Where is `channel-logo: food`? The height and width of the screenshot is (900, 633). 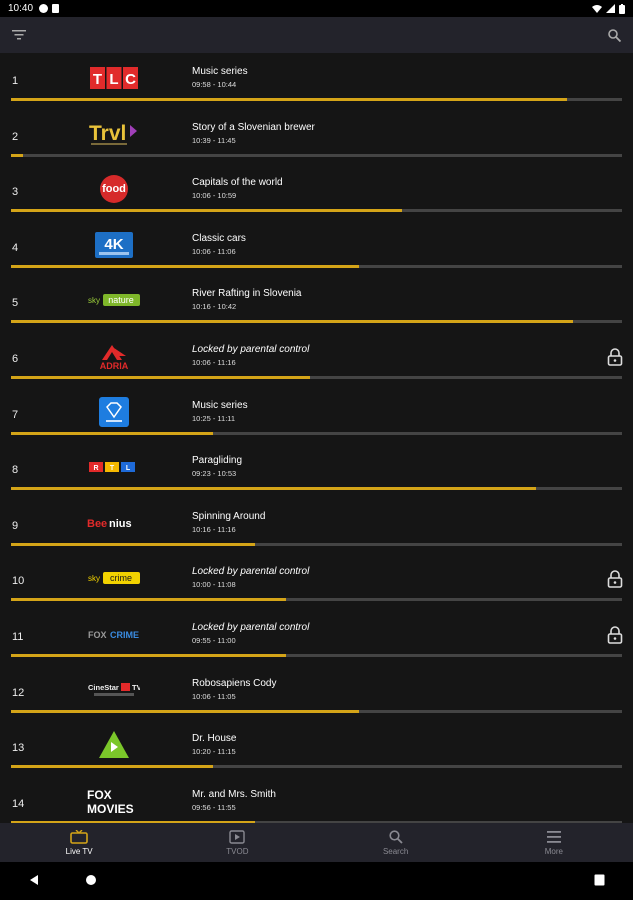
channel-logo: food is located at coordinates (114, 189).